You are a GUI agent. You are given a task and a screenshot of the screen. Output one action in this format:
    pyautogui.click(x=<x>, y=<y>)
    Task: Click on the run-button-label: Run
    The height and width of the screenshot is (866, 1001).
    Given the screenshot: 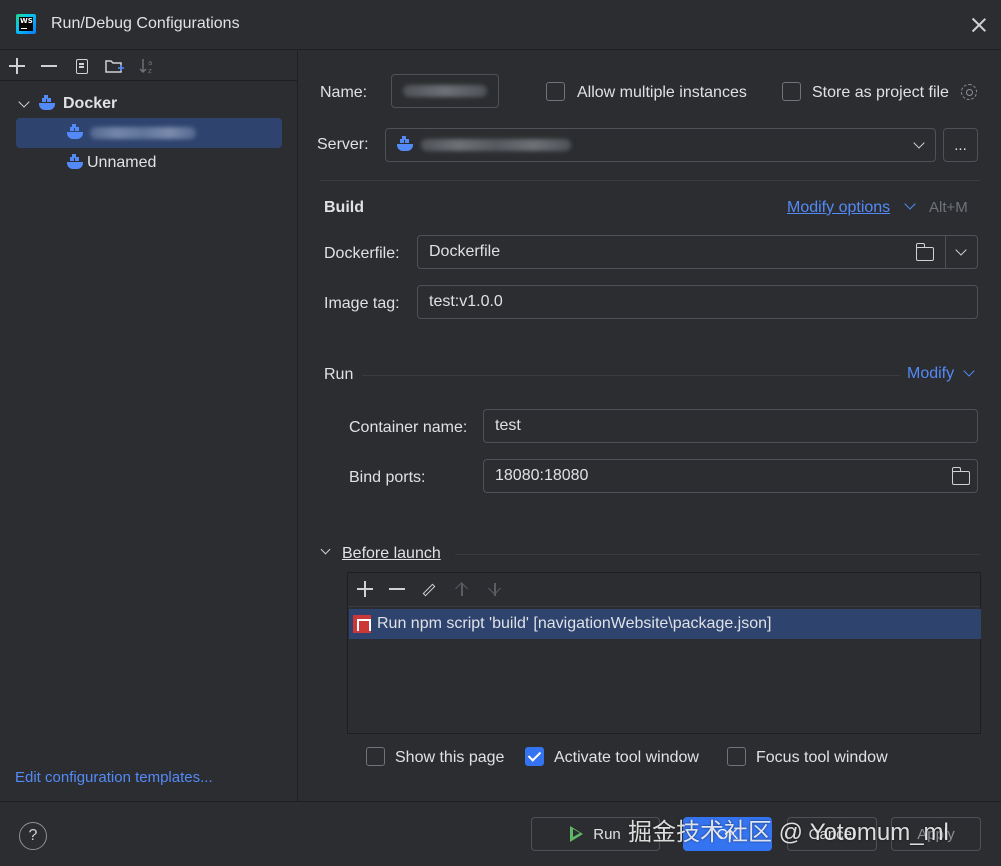 What is the action you would take?
    pyautogui.click(x=607, y=834)
    